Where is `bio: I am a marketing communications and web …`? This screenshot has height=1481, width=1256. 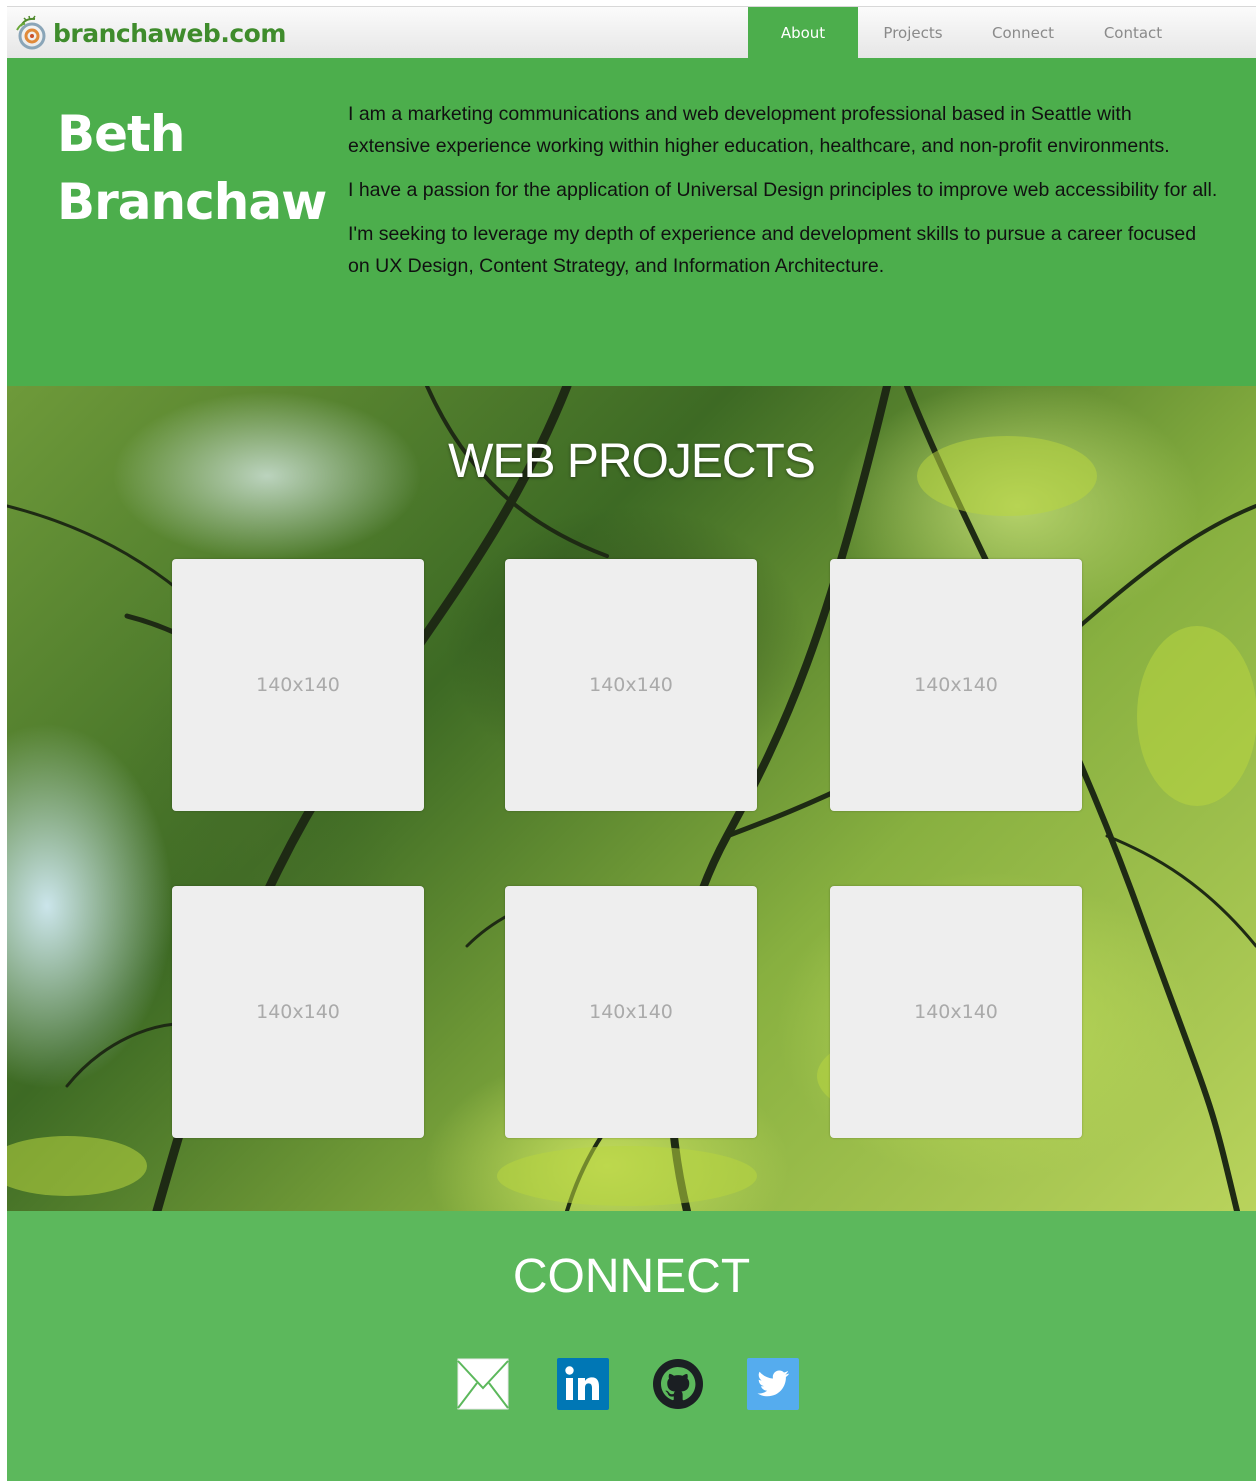
bio: I am a marketing communications and web … is located at coordinates (783, 196).